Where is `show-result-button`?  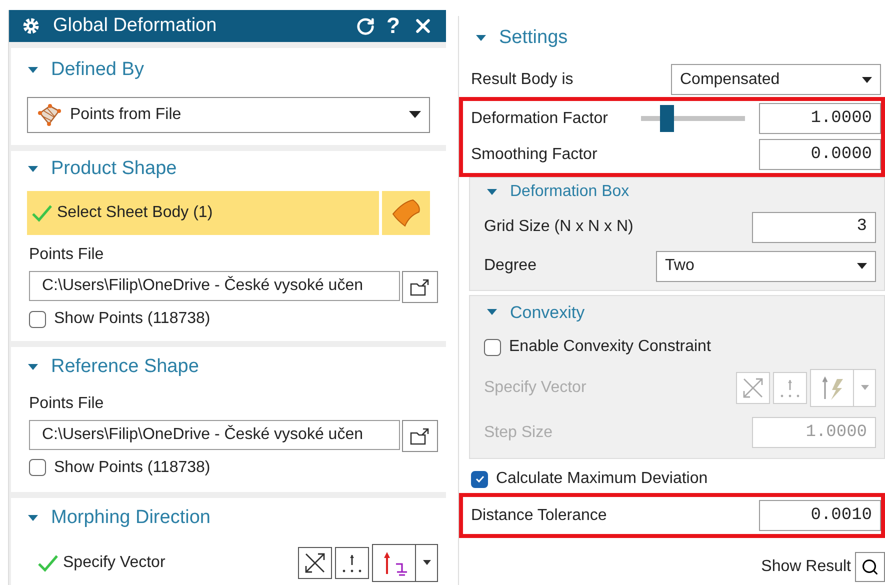
show-result-button is located at coordinates (870, 567).